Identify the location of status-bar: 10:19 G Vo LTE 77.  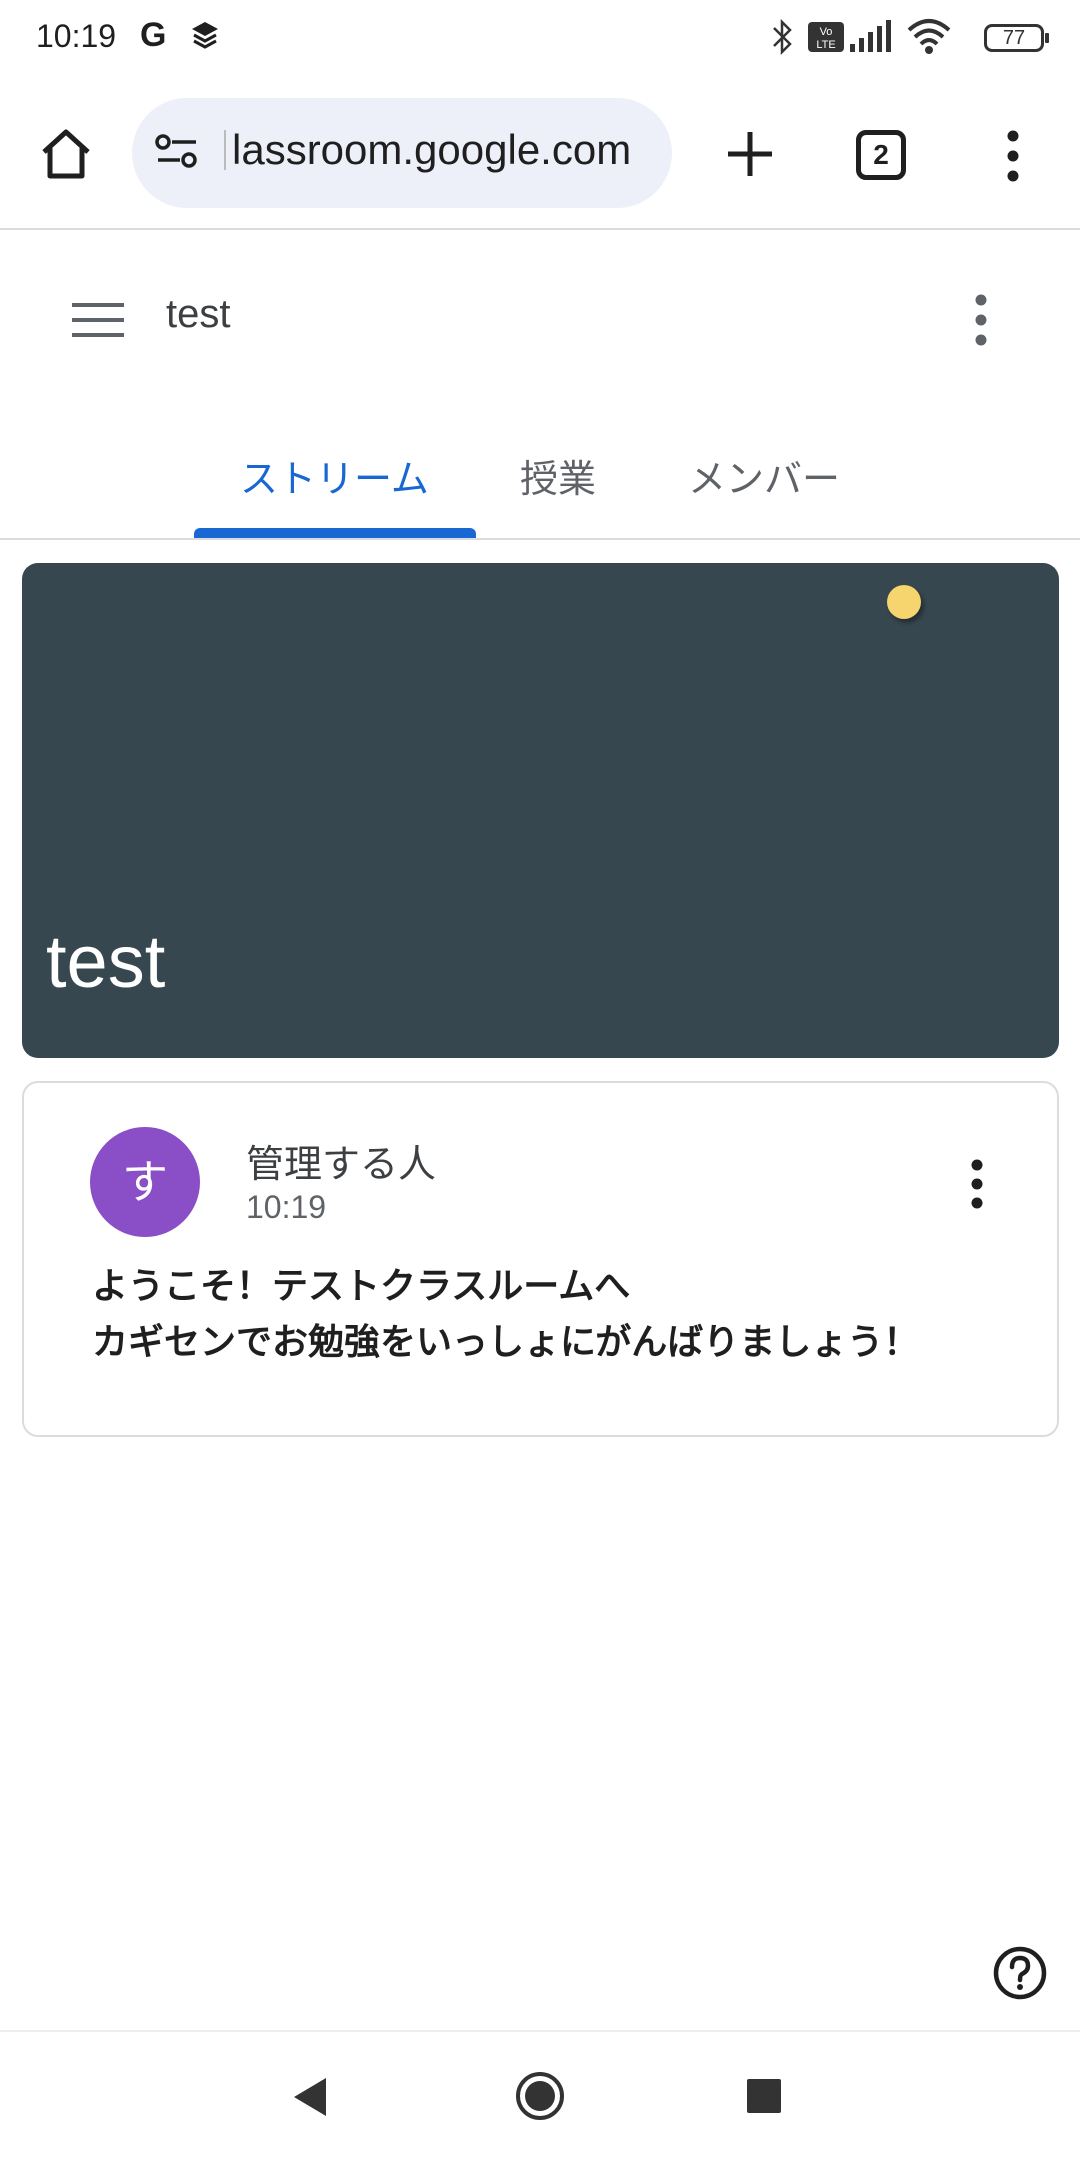
(540, 39).